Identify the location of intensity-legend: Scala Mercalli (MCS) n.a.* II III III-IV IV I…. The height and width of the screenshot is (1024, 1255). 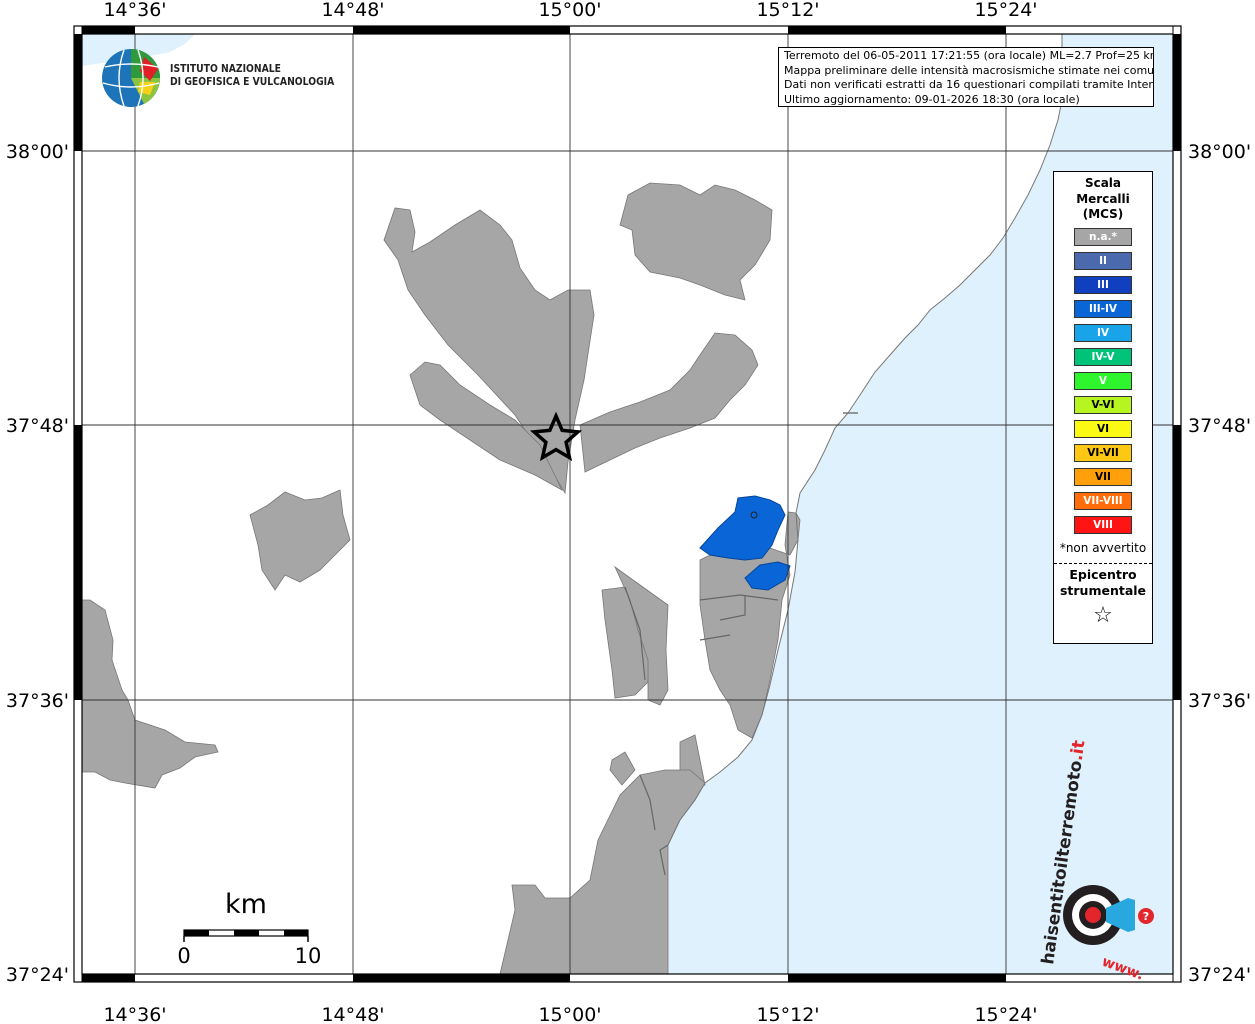
(1103, 407).